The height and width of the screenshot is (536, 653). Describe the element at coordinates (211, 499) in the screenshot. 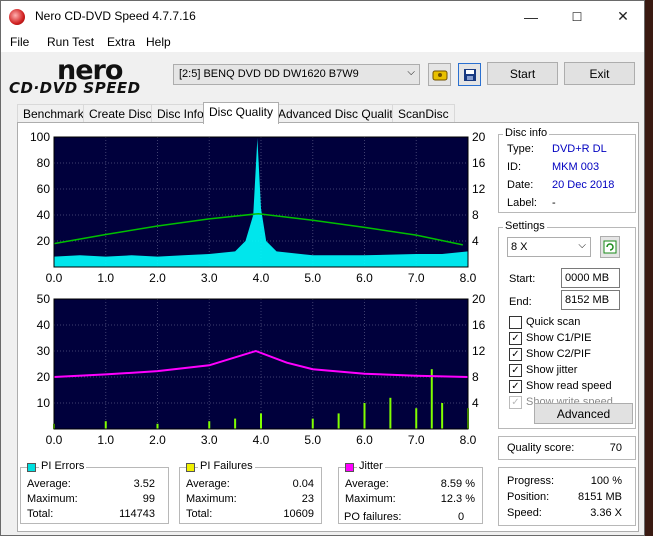

I see `pi-failures-max-label: Maximum:` at that location.